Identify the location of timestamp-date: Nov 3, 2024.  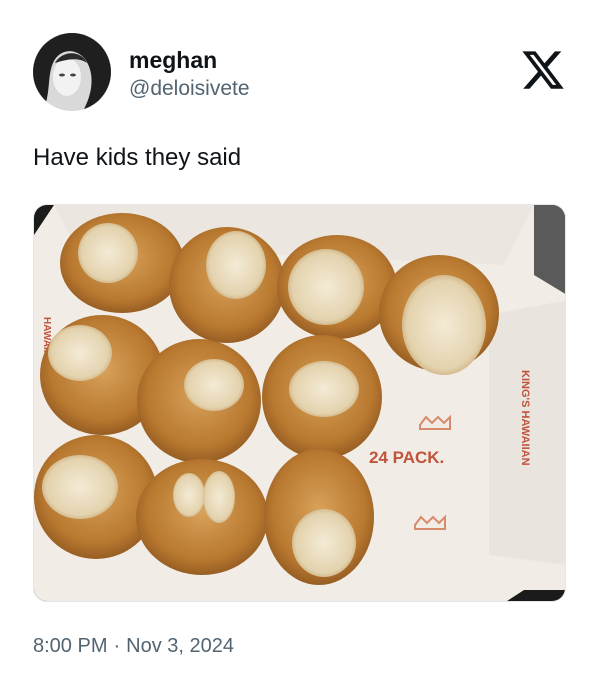
(180, 646).